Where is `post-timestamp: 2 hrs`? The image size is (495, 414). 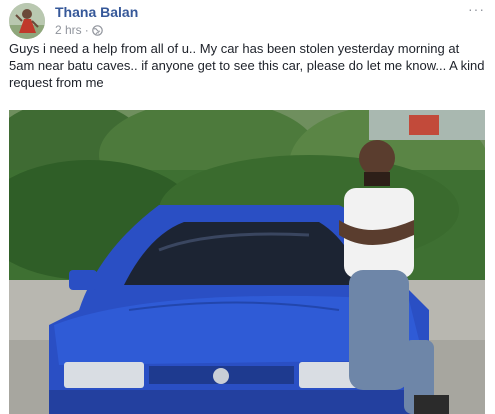 post-timestamp: 2 hrs is located at coordinates (68, 30).